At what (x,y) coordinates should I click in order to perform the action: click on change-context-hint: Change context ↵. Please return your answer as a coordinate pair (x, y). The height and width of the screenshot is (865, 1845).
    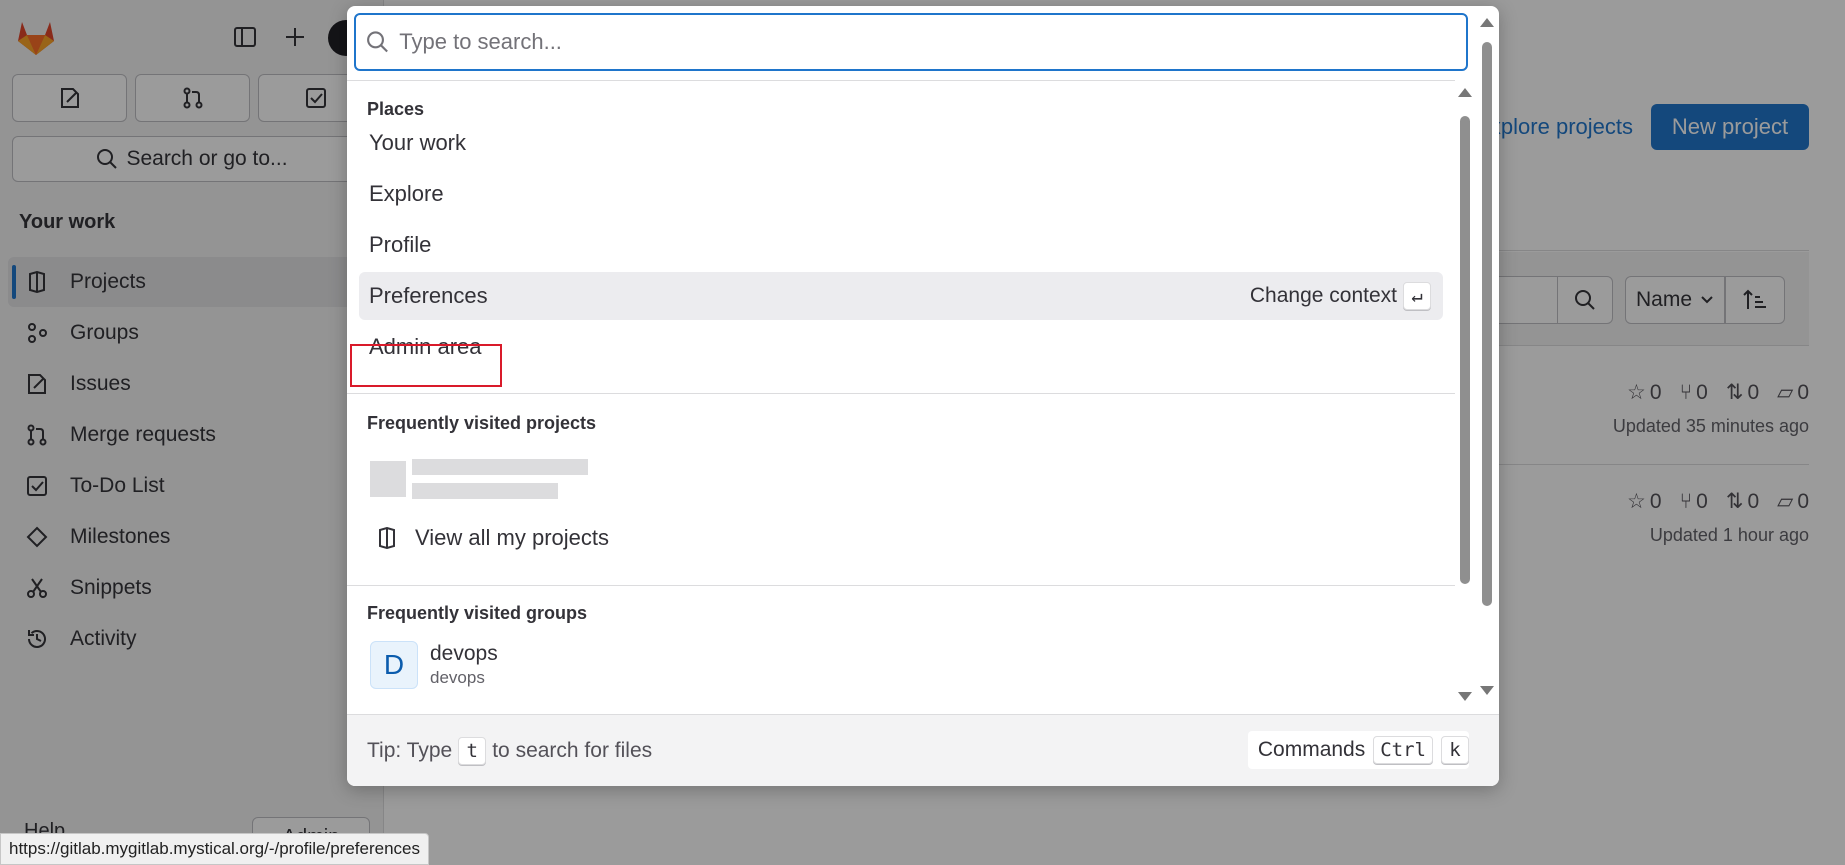
    Looking at the image, I should click on (1340, 296).